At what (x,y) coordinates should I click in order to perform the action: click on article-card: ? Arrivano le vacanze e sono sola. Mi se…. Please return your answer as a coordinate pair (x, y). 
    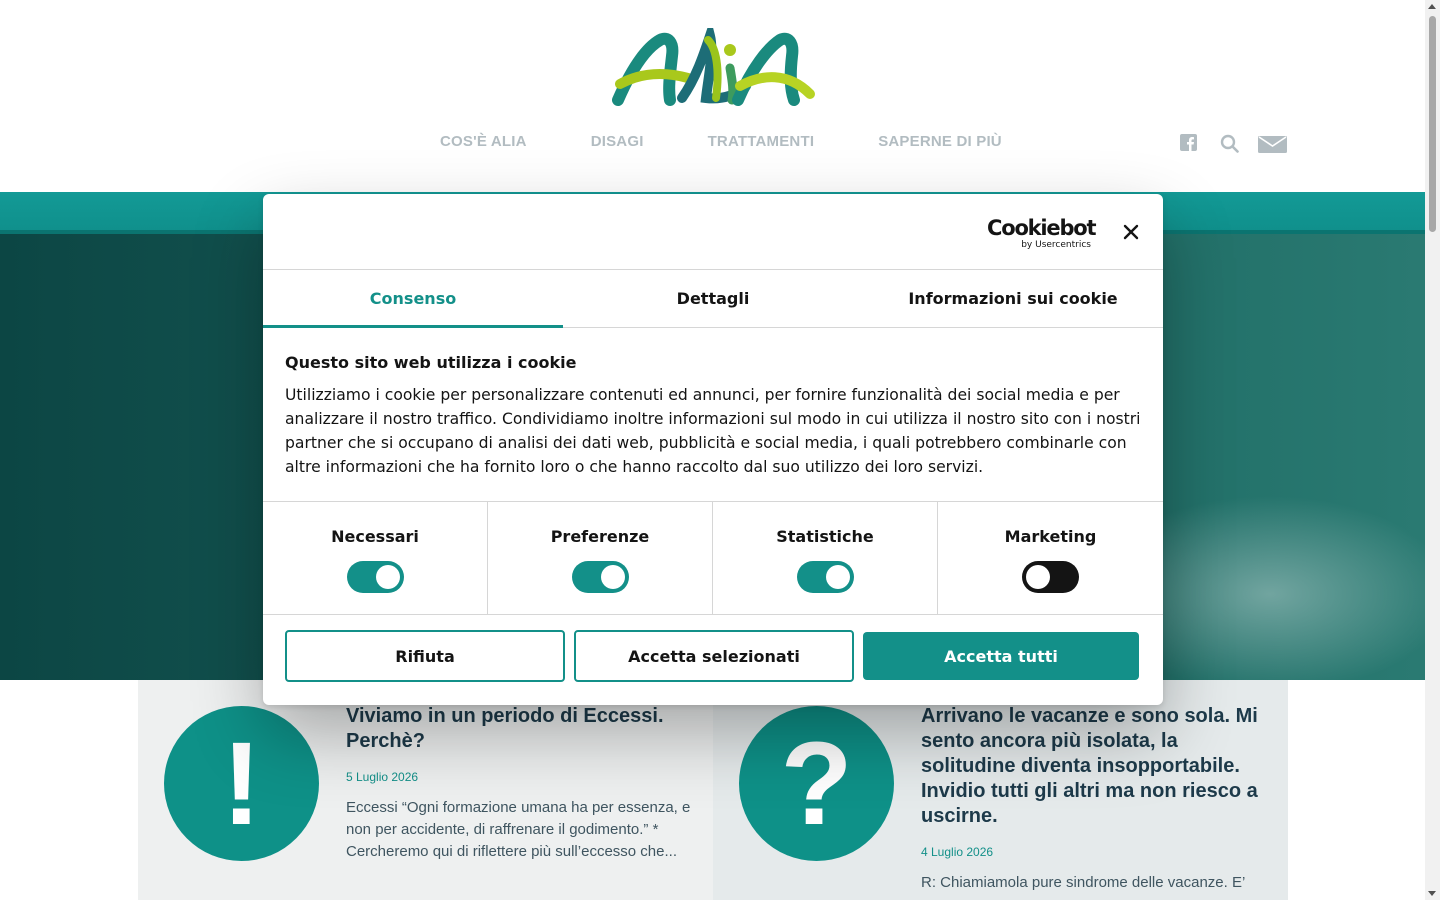
    Looking at the image, I should click on (1000, 790).